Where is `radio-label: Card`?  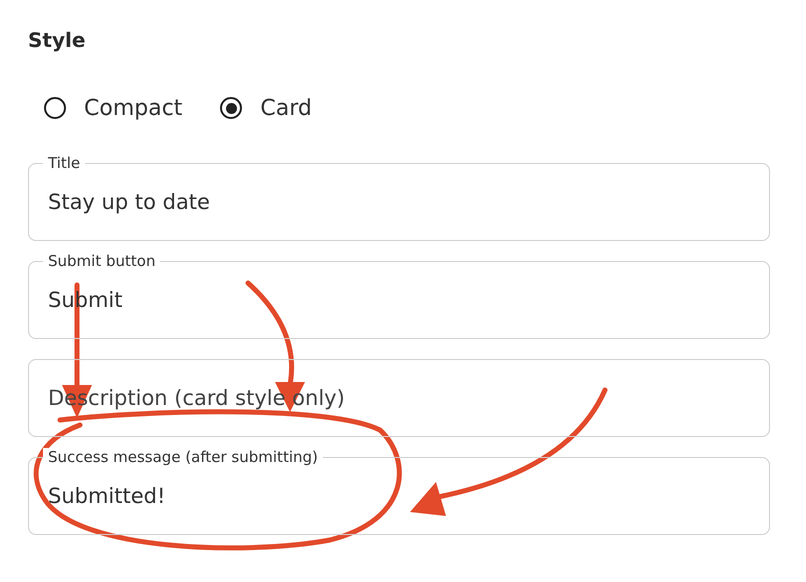
radio-label: Card is located at coordinates (286, 108).